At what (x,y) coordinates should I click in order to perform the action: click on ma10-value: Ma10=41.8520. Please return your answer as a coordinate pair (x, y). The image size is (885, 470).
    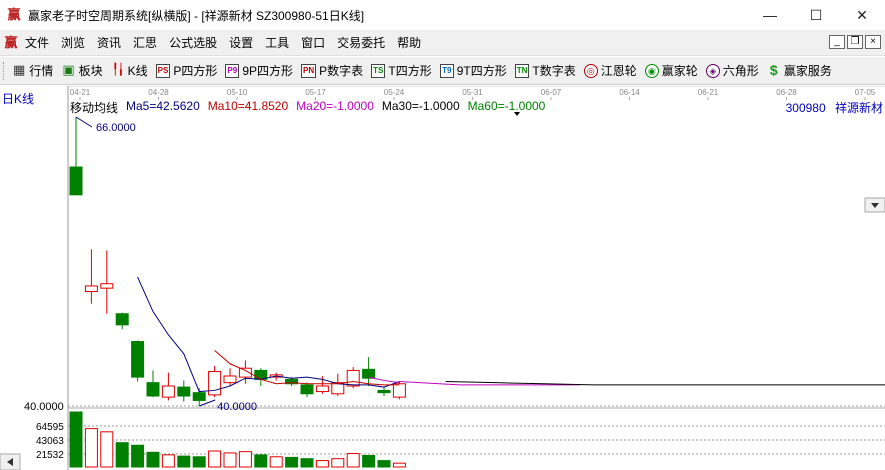
    Looking at the image, I should click on (248, 106).